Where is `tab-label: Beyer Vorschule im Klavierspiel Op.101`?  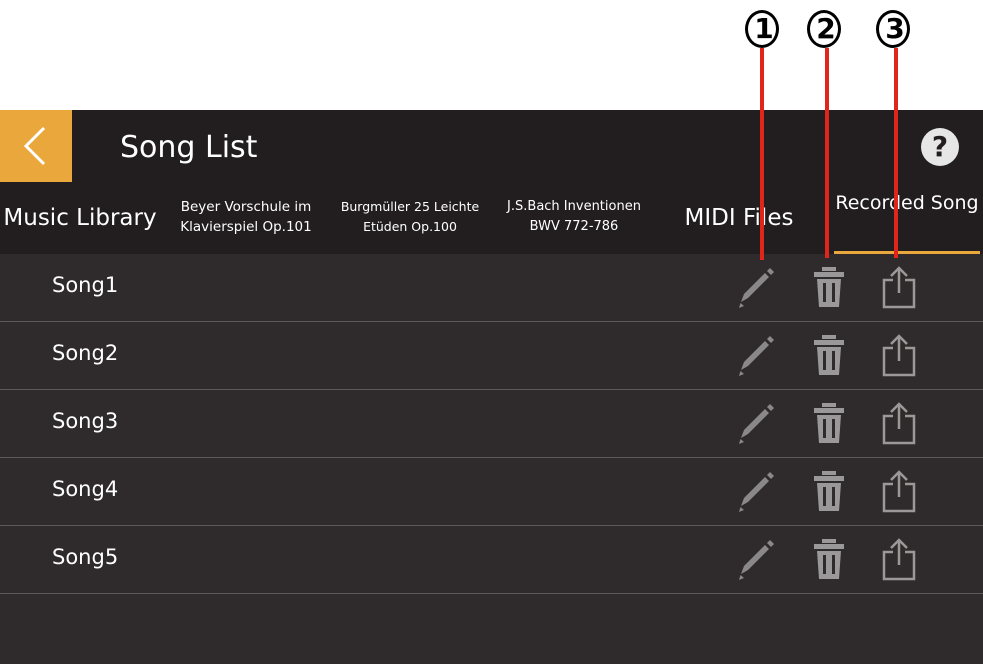 tab-label: Beyer Vorschule im Klavierspiel Op.101 is located at coordinates (246, 217).